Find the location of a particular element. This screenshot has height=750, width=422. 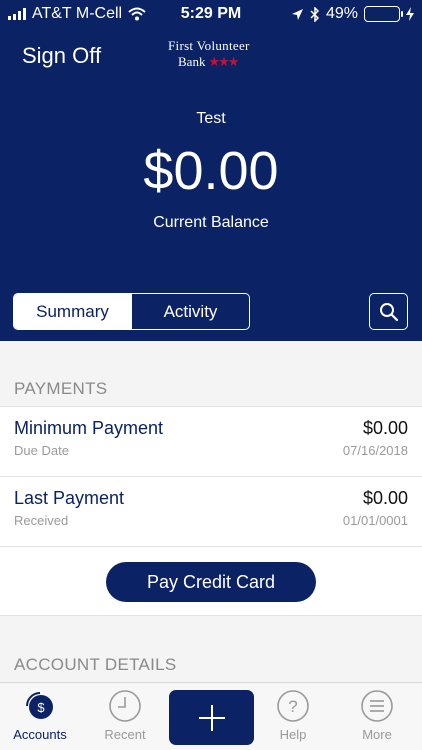

app-header: Sign Off First Volunteer Bank ★★★ is located at coordinates (211, 60).